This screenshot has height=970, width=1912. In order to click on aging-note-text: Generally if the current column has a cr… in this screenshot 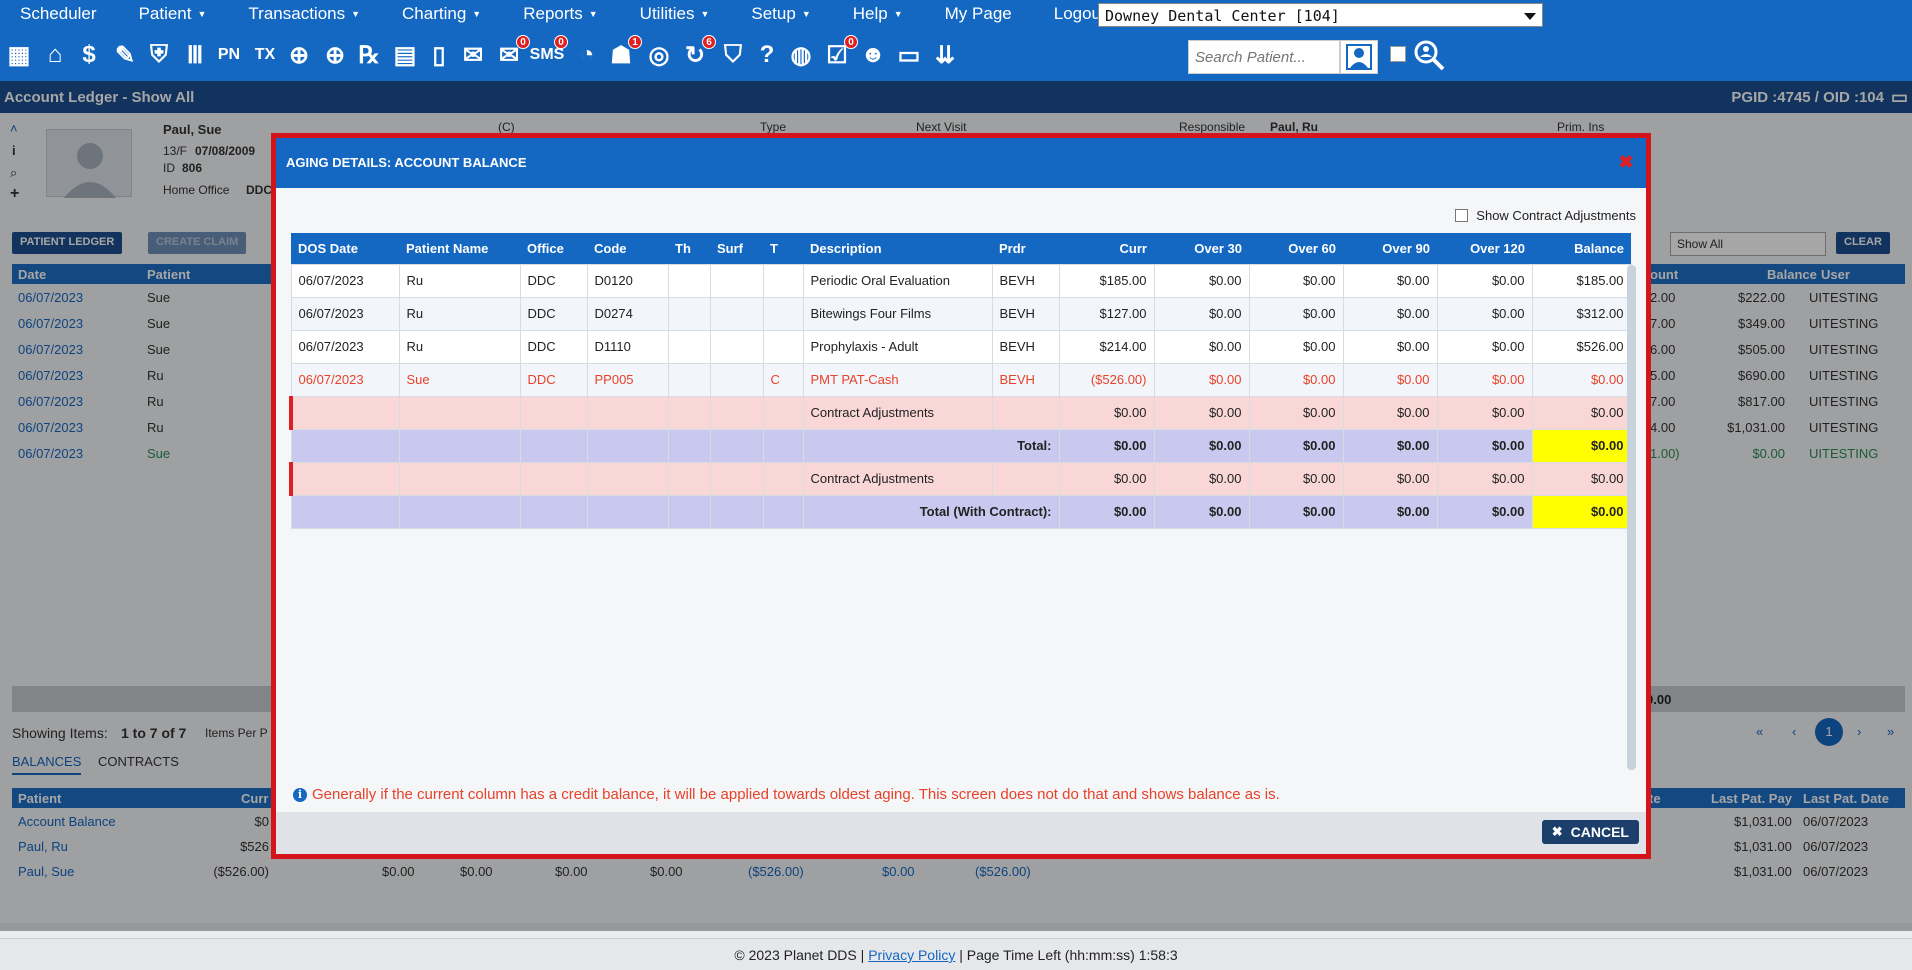, I will do `click(796, 794)`.